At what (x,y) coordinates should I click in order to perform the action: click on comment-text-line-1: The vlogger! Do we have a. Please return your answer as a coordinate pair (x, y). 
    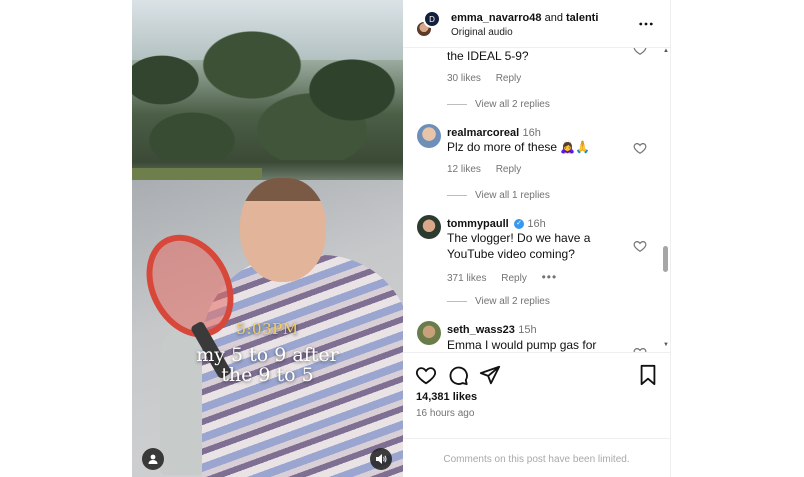
    Looking at the image, I should click on (519, 238).